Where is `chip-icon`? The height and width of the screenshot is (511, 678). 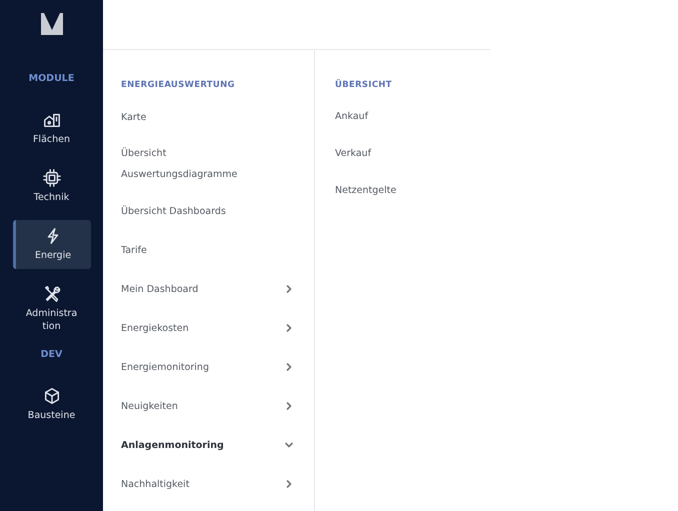
chip-icon is located at coordinates (51, 178).